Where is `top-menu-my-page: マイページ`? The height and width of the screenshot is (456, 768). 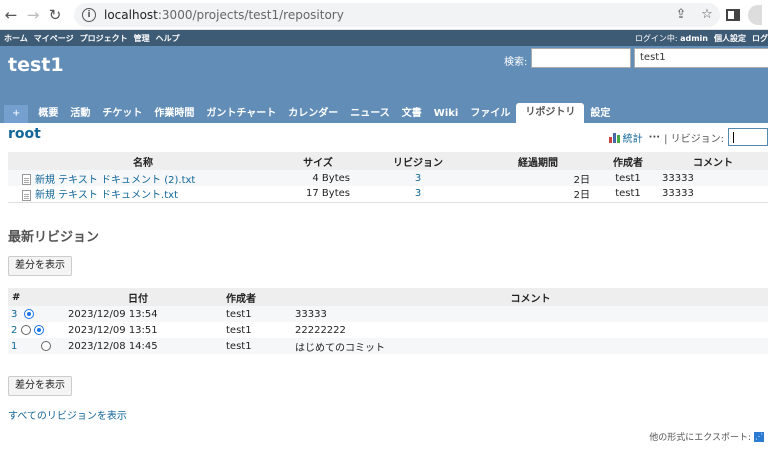
top-menu-my-page: マイページ is located at coordinates (54, 38).